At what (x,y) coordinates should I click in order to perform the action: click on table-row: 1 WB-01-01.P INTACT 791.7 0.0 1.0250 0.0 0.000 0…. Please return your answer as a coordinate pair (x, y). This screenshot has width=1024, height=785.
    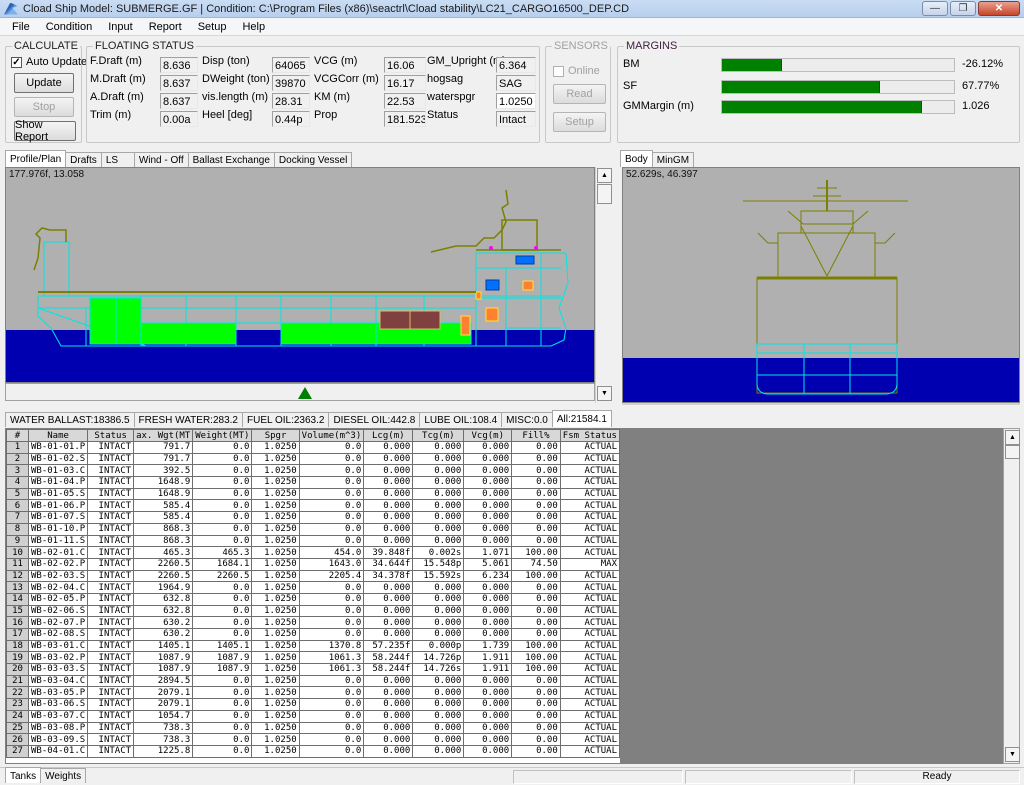
    Looking at the image, I should click on (313, 447).